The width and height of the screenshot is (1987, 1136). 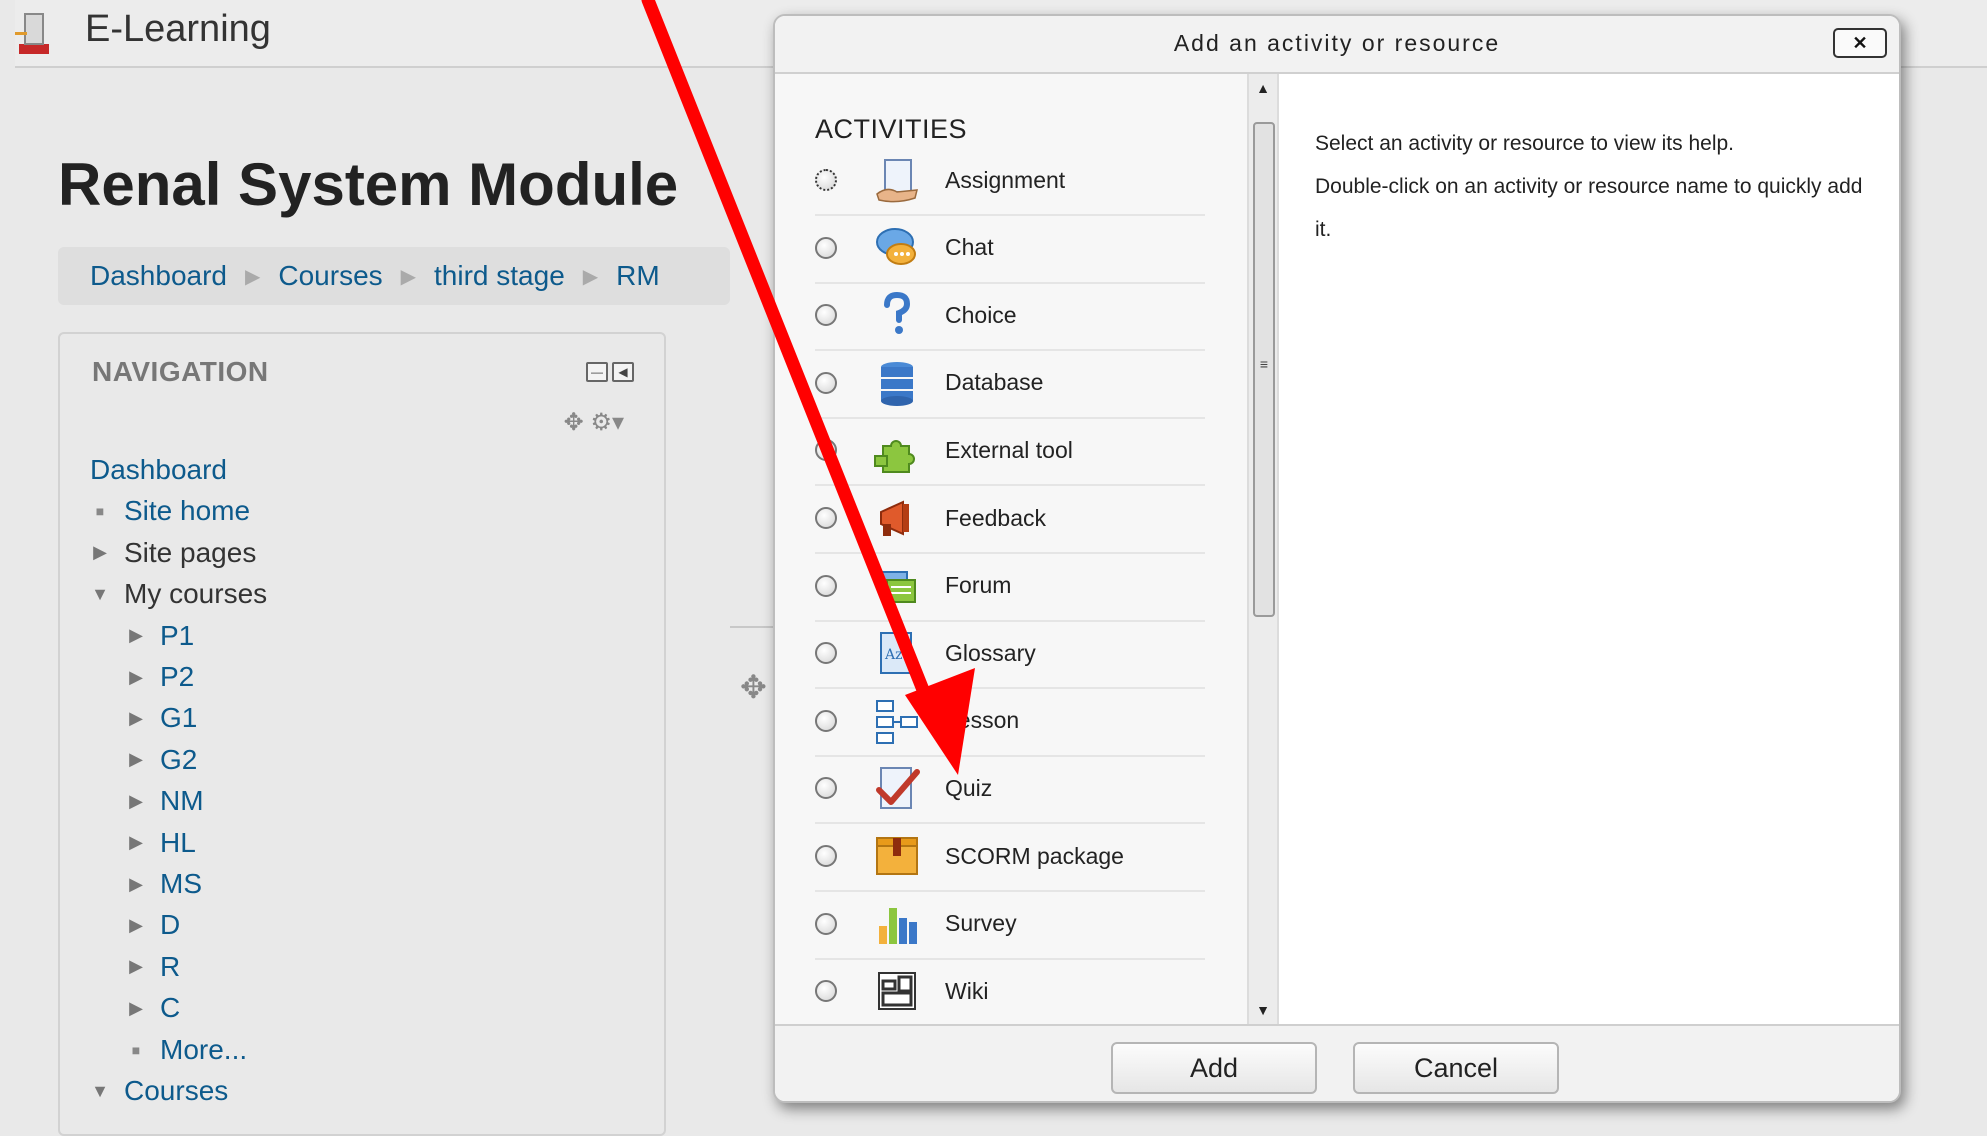 What do you see at coordinates (994, 382) in the screenshot?
I see `activity-label: Database` at bounding box center [994, 382].